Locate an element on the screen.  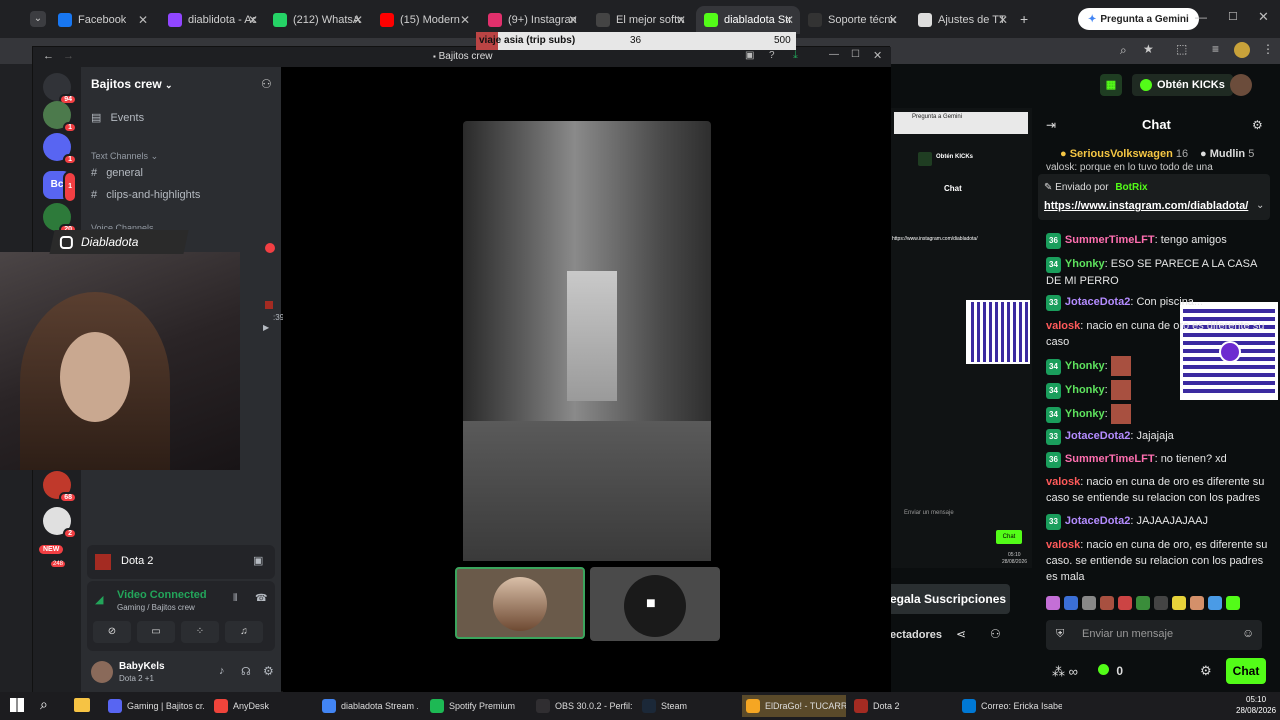
browser-tab: diablidota - Adm✕ is located at coordinates (212, 20).